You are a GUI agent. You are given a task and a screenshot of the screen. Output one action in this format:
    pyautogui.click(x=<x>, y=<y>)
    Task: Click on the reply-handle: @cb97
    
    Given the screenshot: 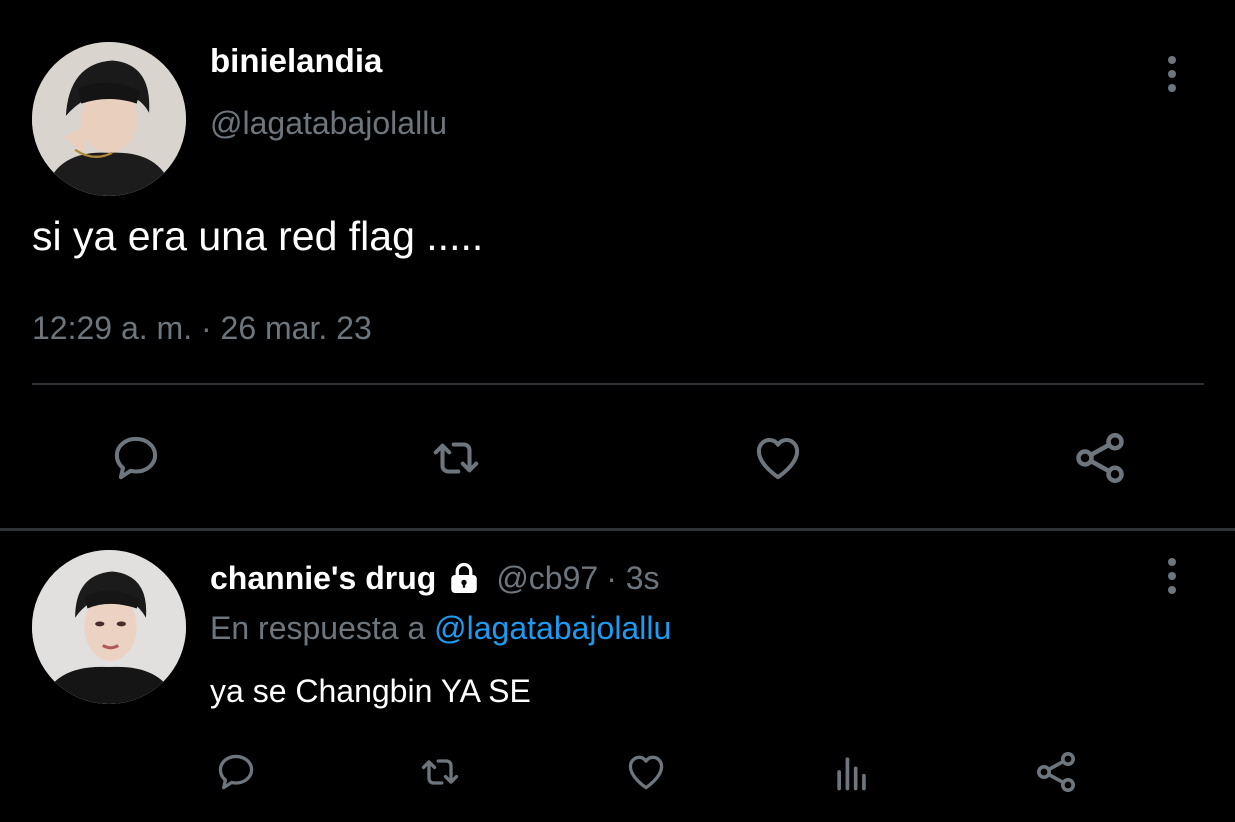 What is the action you would take?
    pyautogui.click(x=547, y=578)
    